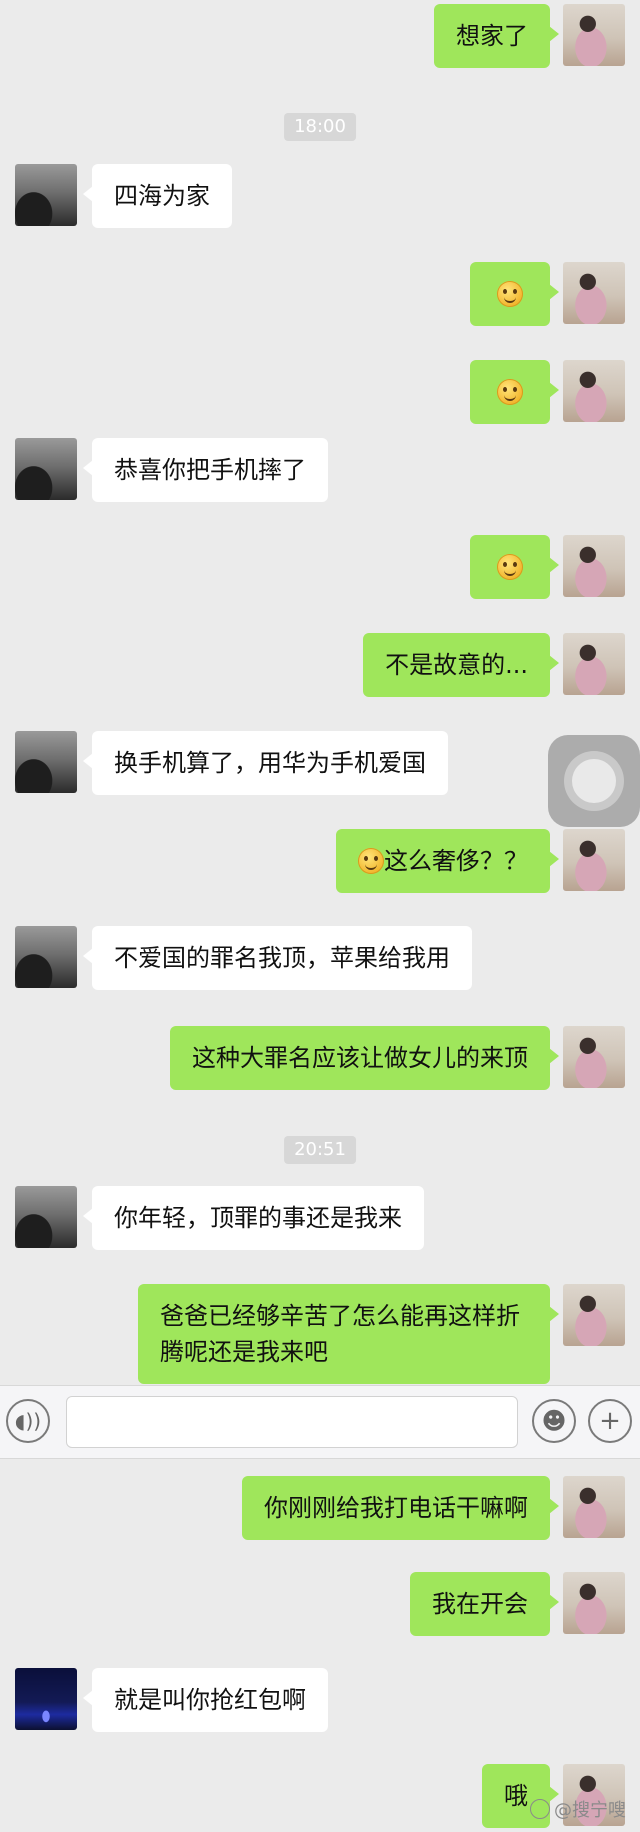  Describe the element at coordinates (510, 294) in the screenshot. I see `smiley-emoji-icon` at that location.